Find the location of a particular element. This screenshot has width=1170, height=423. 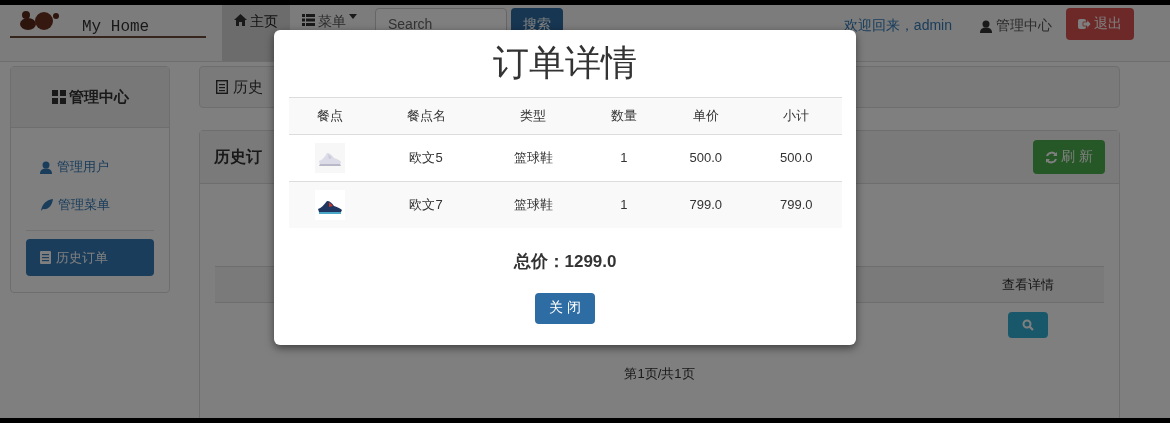

brand-name: My Home is located at coordinates (116, 27).